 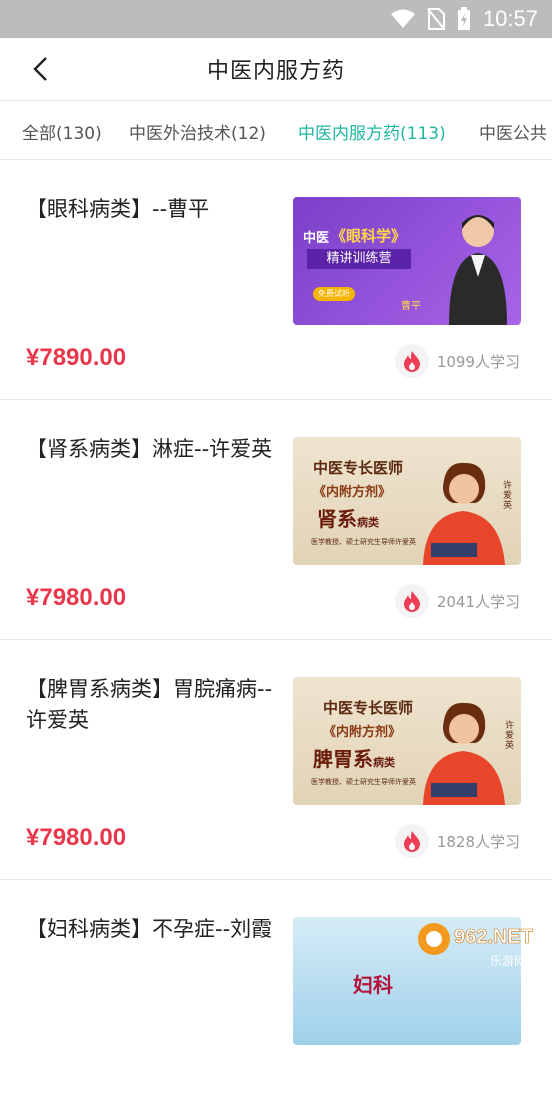 I want to click on thumb-category: 妇科, so click(x=373, y=985).